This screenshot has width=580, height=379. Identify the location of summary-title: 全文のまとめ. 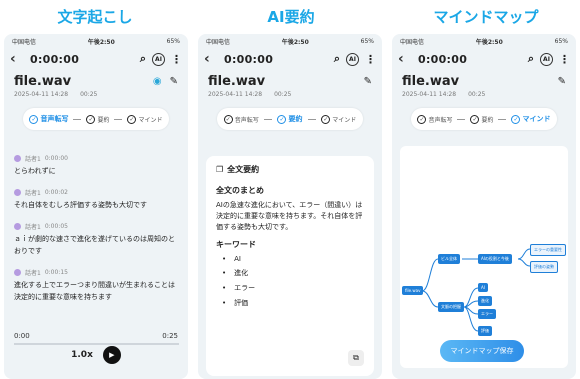
(240, 190).